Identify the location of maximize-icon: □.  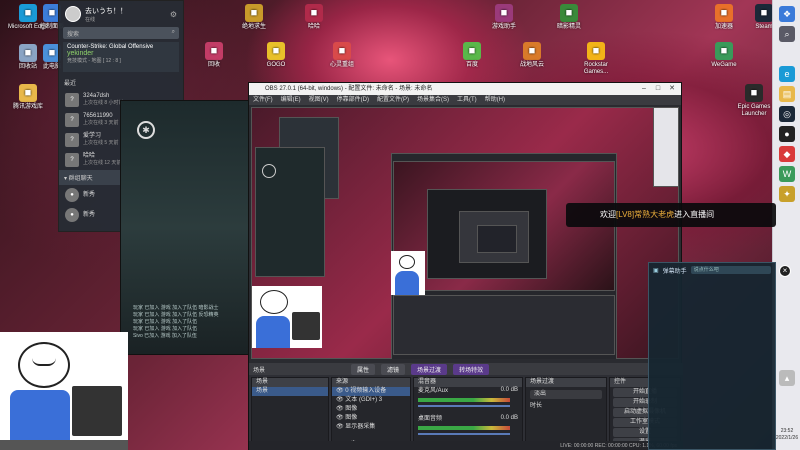
(658, 89).